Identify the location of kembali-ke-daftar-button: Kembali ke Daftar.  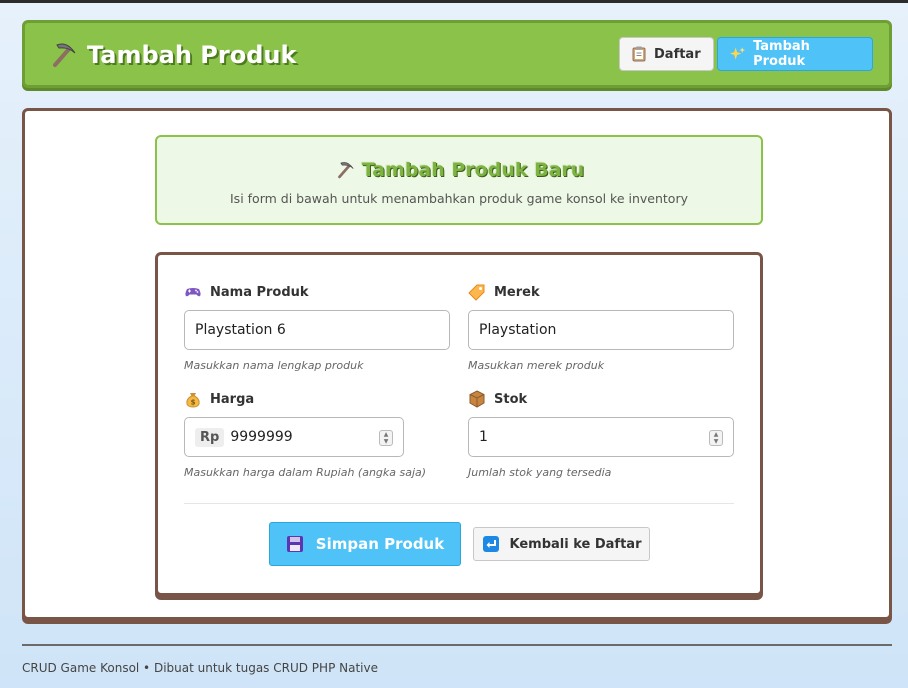
(561, 544).